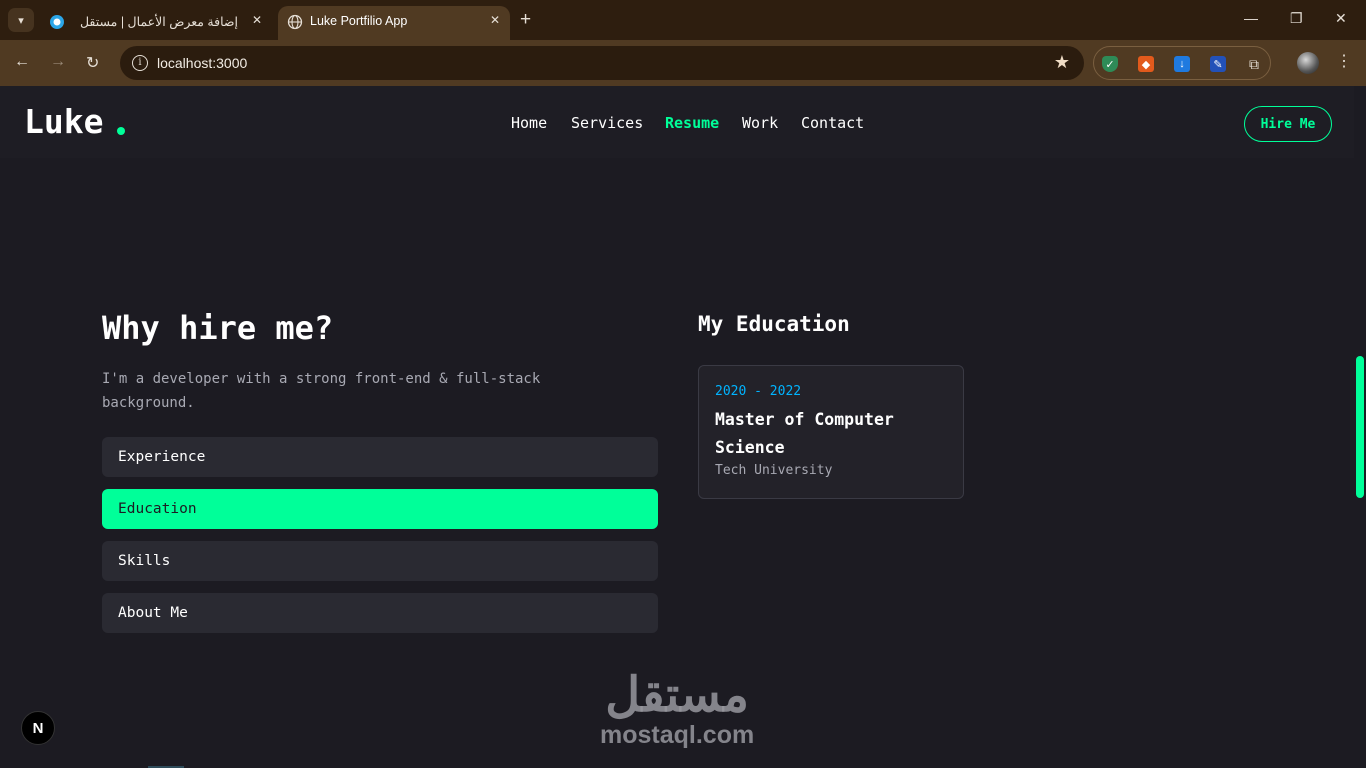  Describe the element at coordinates (607, 123) in the screenshot. I see `nav-services: Services` at that location.